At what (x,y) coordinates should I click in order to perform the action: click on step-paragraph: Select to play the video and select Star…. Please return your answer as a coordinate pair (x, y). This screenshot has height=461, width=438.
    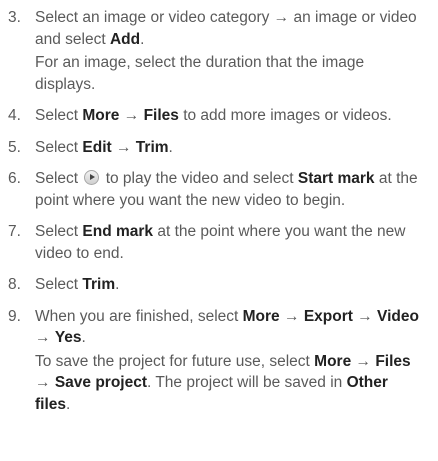
    Looking at the image, I should click on (229, 189).